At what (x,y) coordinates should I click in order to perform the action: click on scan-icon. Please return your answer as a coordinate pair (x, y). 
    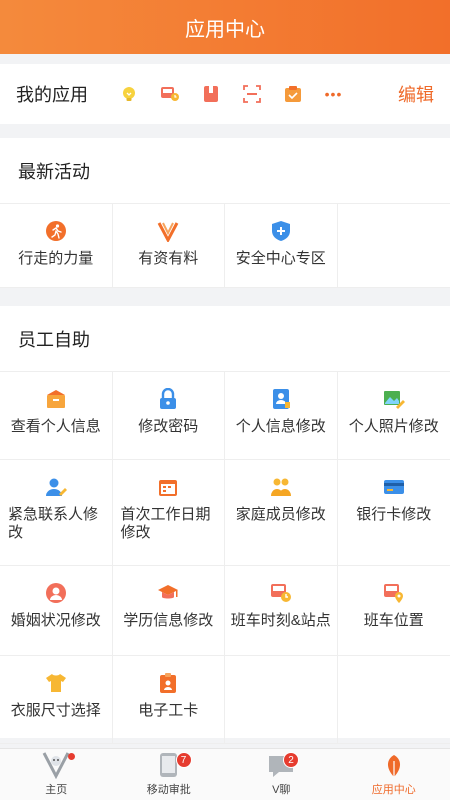
    Looking at the image, I should click on (251, 94).